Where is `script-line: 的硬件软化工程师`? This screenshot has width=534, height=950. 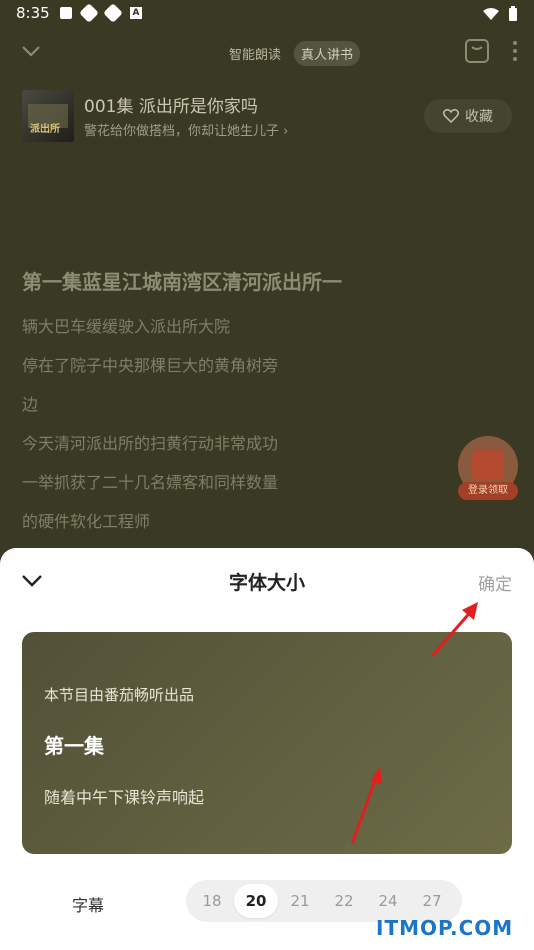 script-line: 的硬件软化工程师 is located at coordinates (86, 521).